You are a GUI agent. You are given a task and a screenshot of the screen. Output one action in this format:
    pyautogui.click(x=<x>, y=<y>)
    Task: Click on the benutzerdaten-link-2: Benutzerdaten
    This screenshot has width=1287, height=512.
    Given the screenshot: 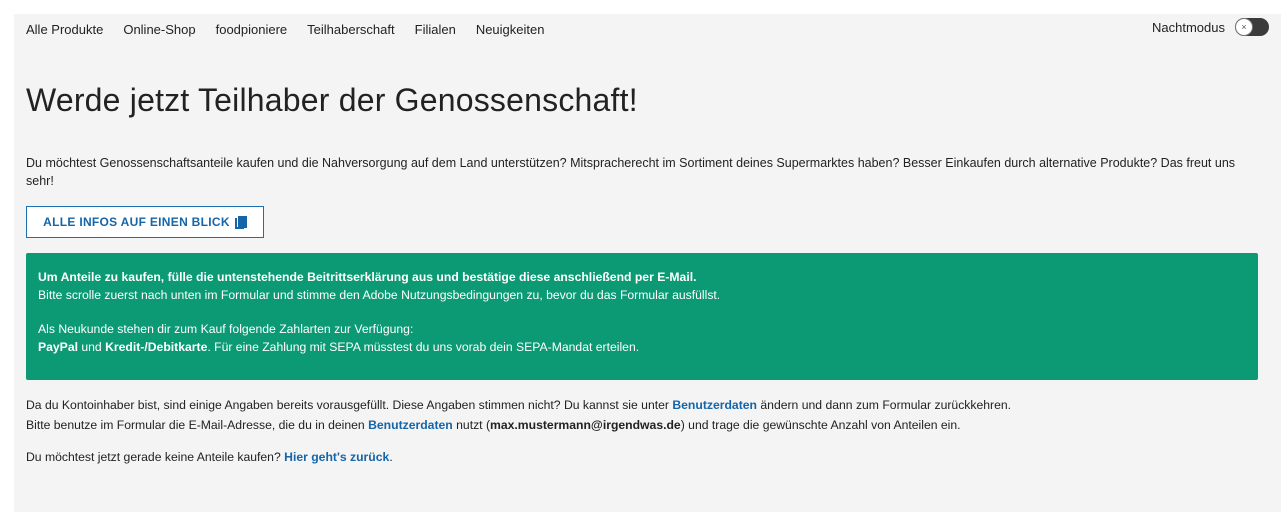 What is the action you would take?
    pyautogui.click(x=410, y=425)
    